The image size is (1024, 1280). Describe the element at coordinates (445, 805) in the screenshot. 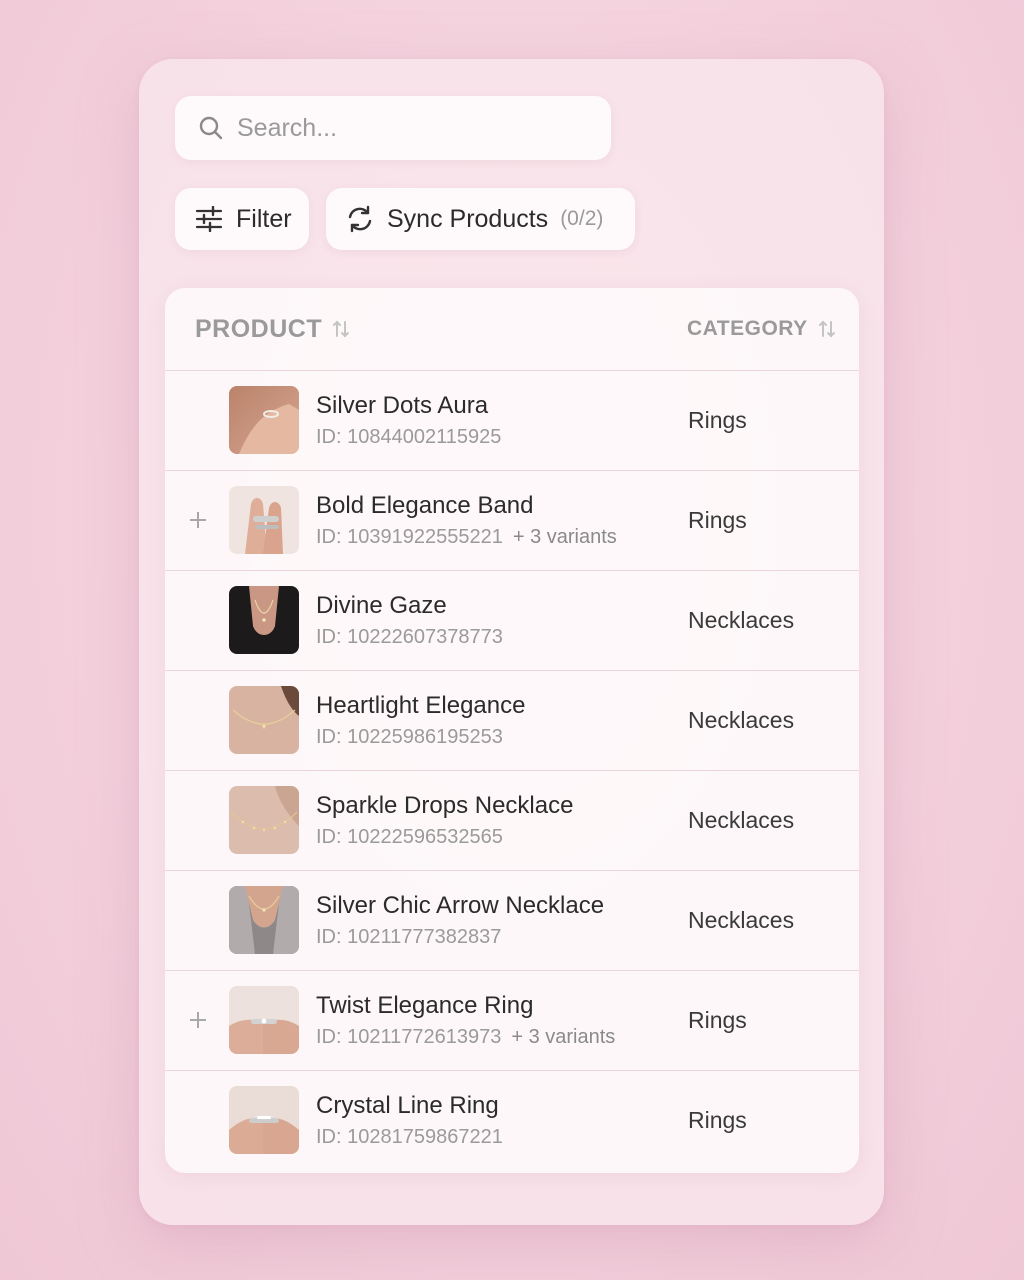

I see `product-name: Sparkle Drops Necklace` at that location.